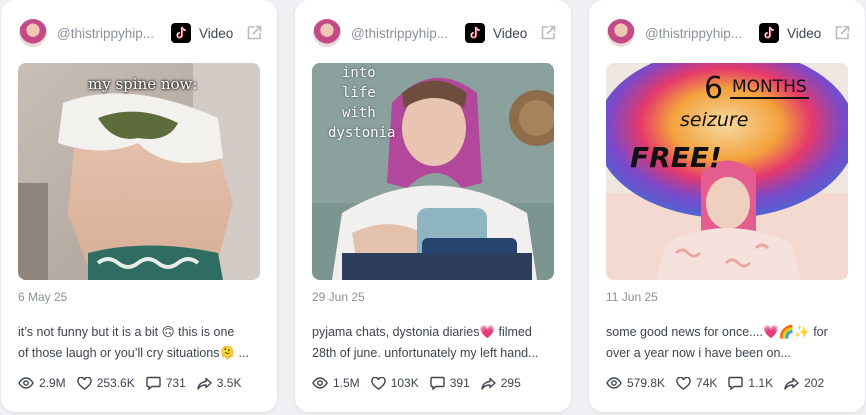  I want to click on shares-stat: 3.5K, so click(219, 383).